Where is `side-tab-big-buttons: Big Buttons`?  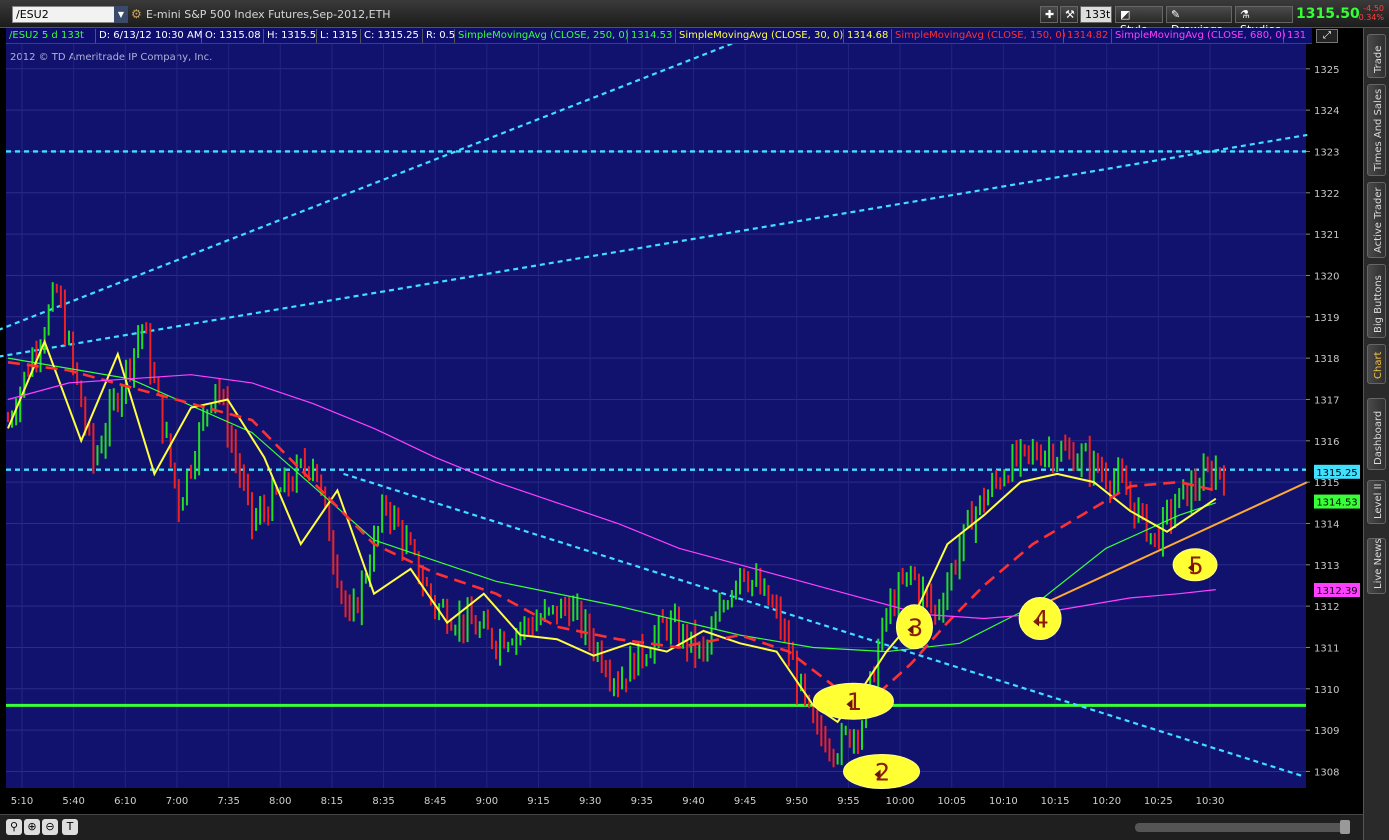
side-tab-big-buttons: Big Buttons is located at coordinates (1376, 301).